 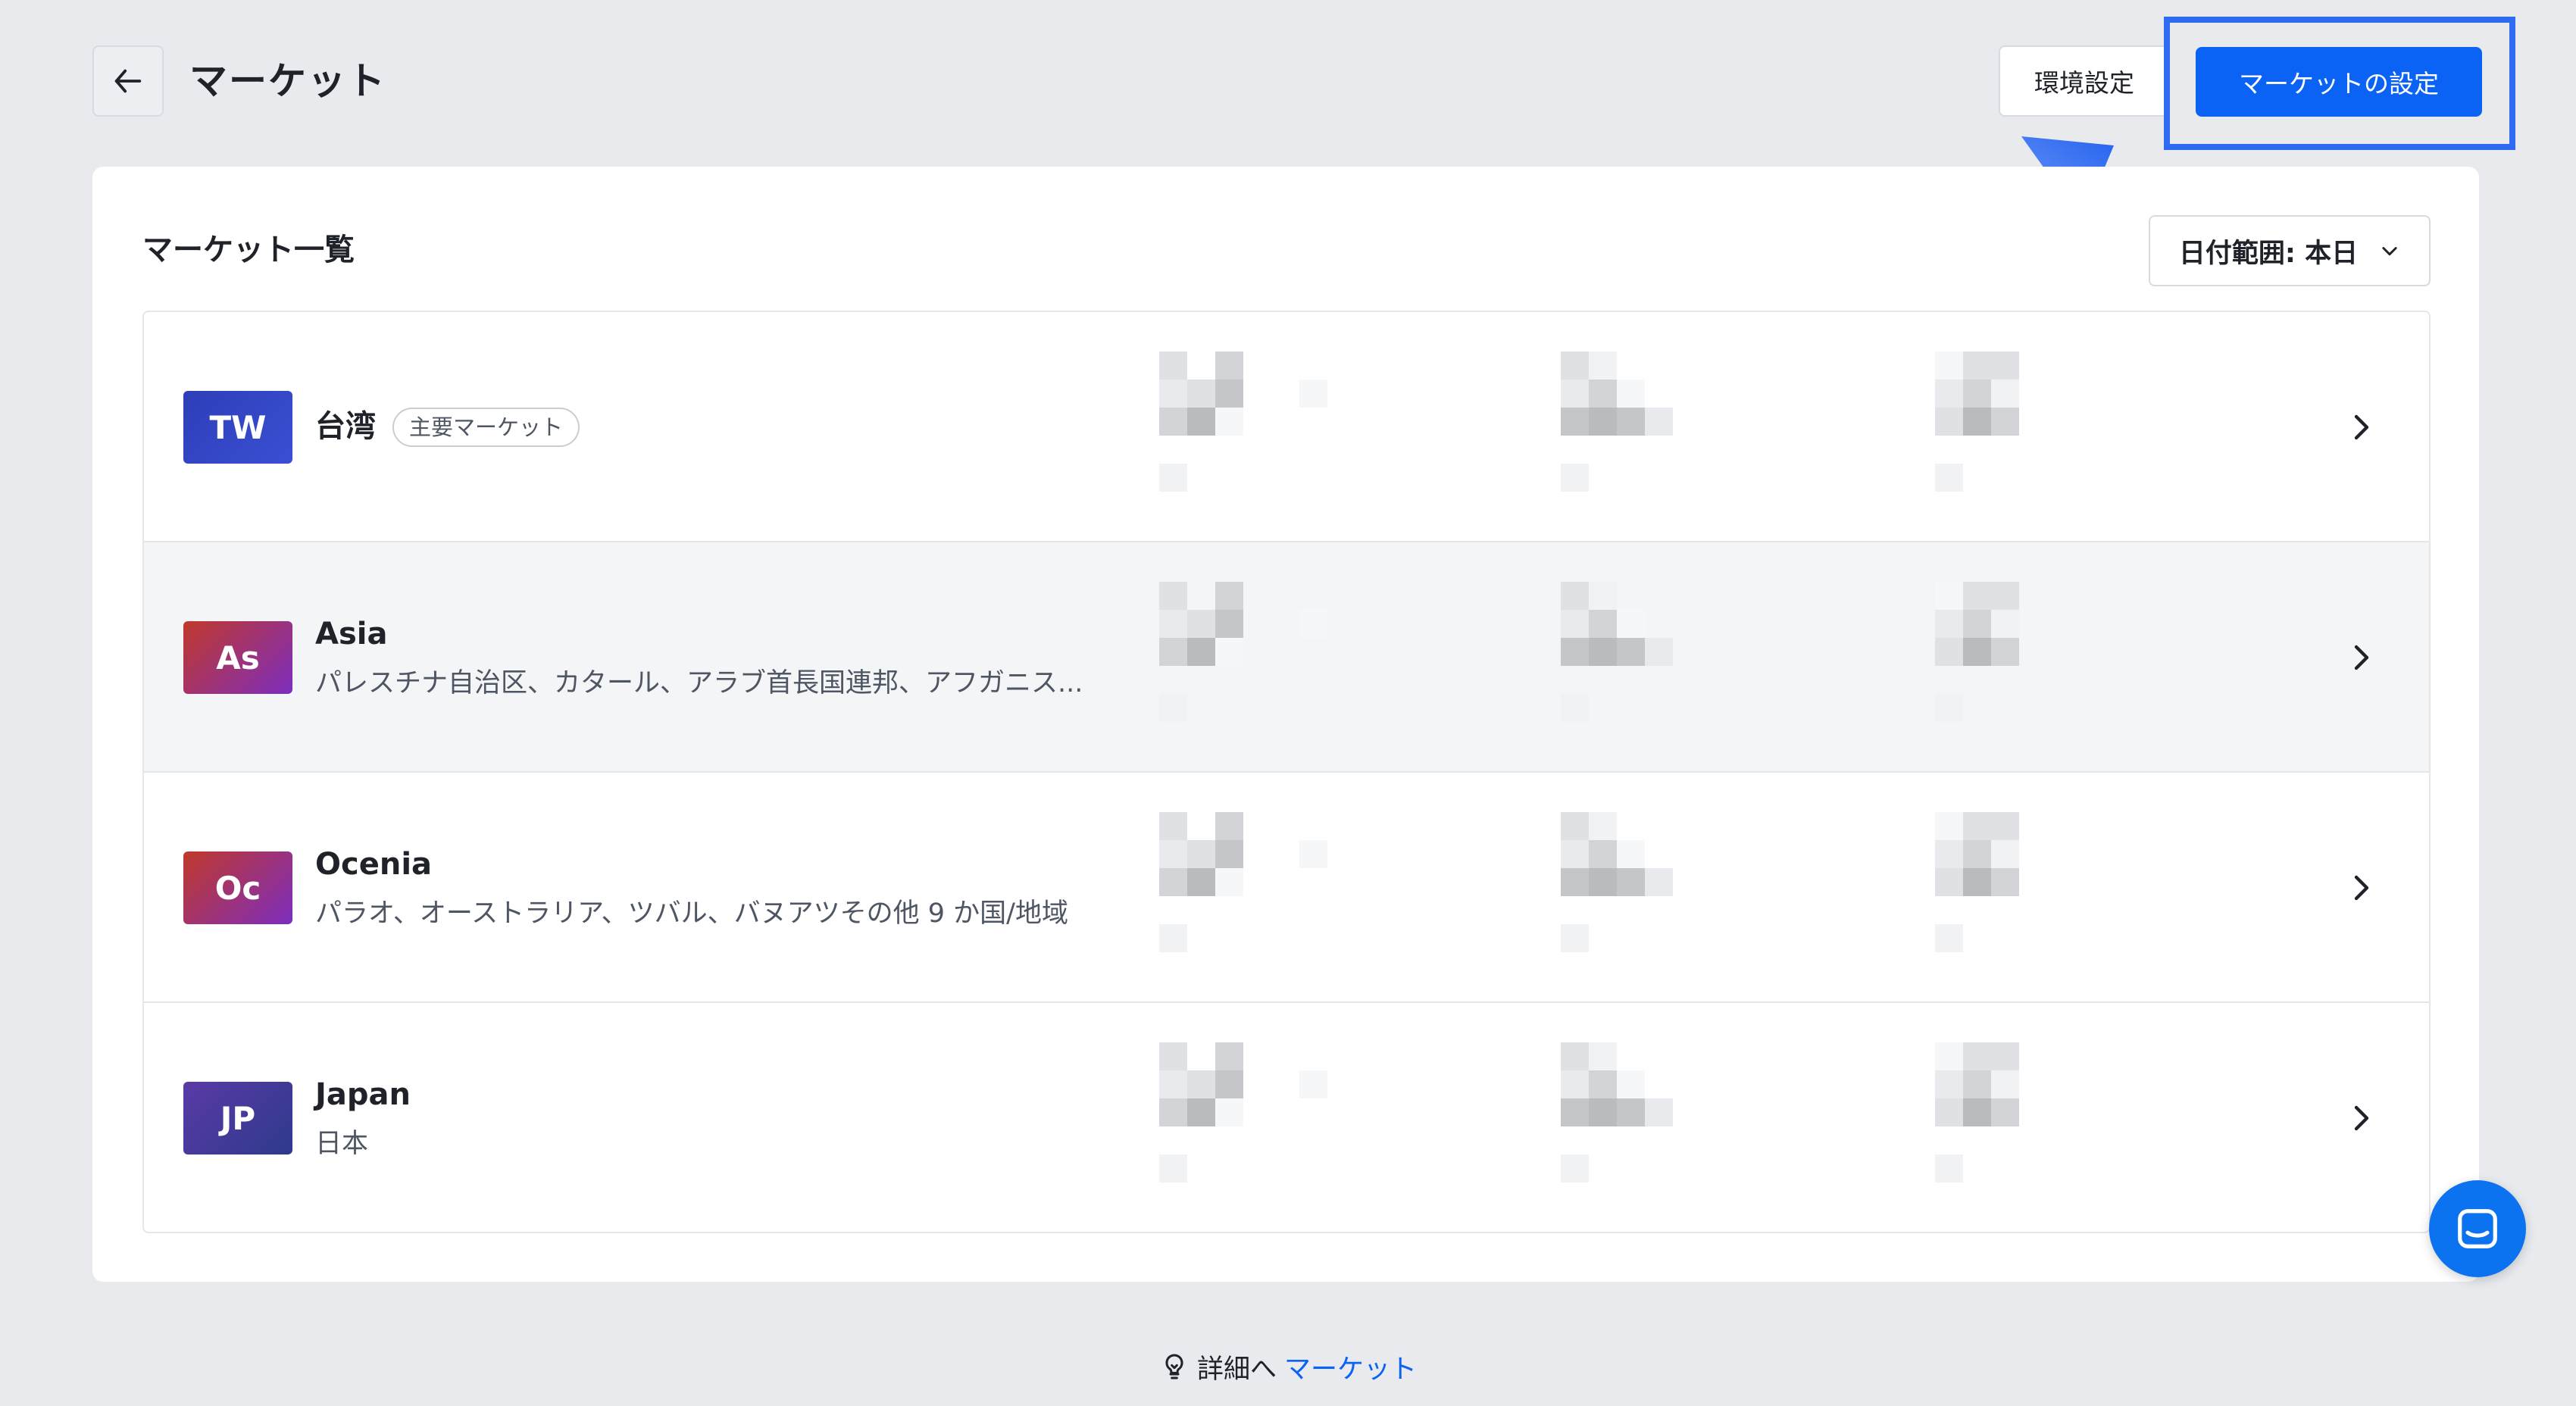 I want to click on arrow-left-icon, so click(x=128, y=81).